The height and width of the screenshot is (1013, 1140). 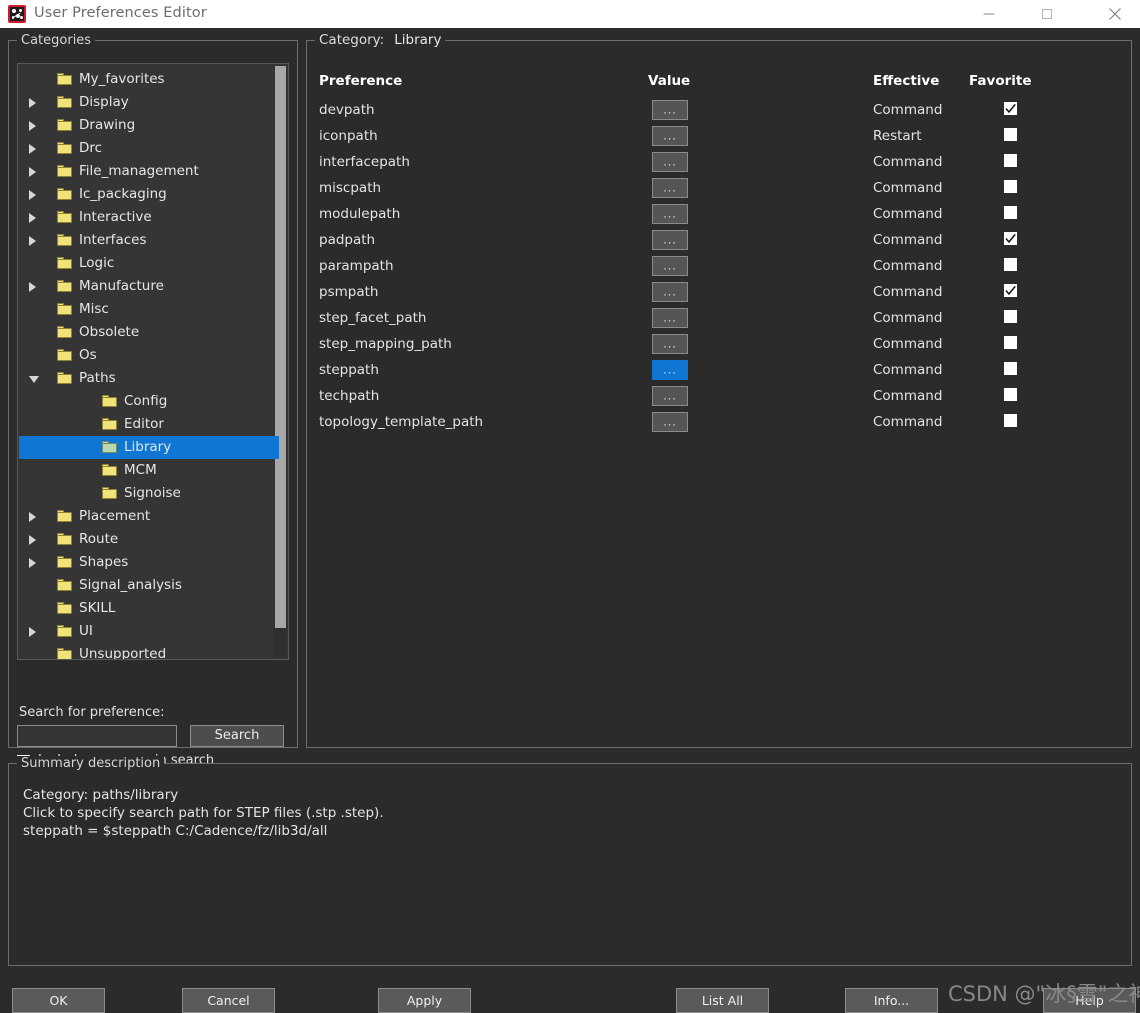 What do you see at coordinates (149, 102) in the screenshot?
I see `tree-item-display: Display` at bounding box center [149, 102].